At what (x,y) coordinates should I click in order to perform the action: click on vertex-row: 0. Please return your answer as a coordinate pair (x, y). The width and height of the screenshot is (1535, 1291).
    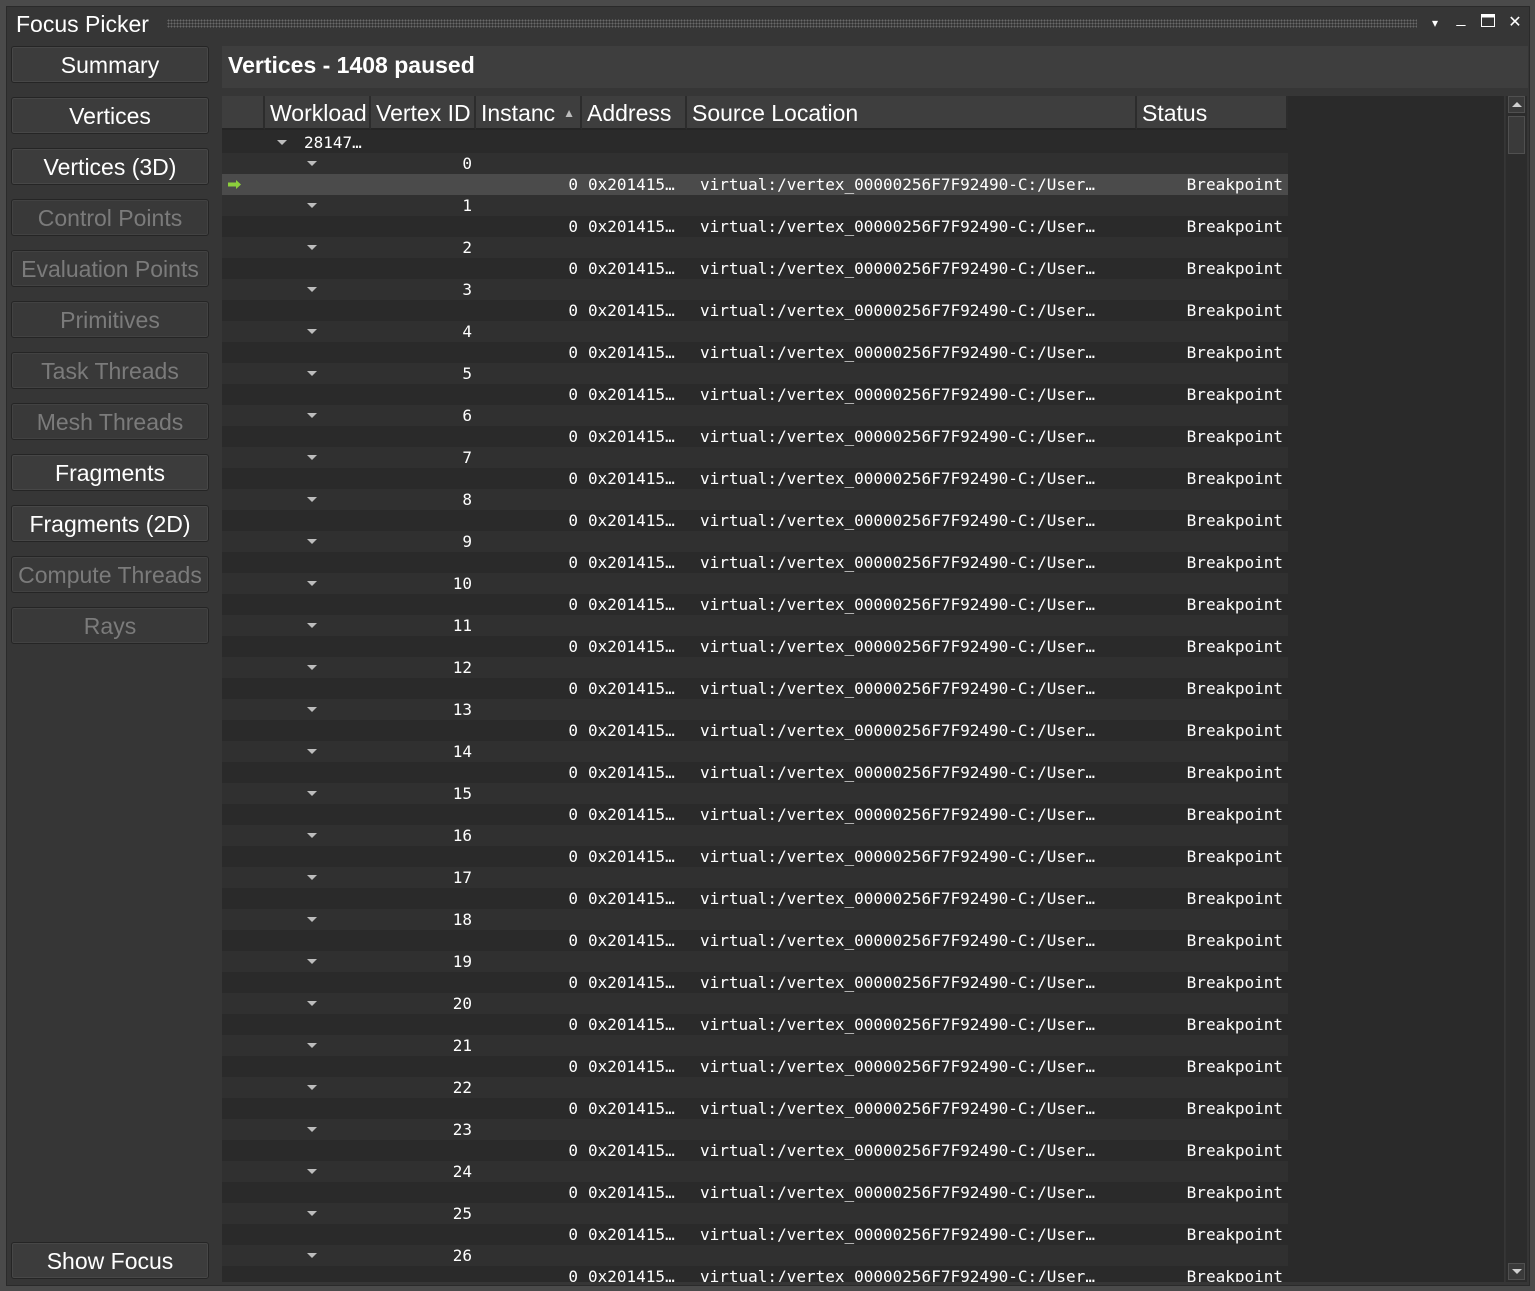
    Looking at the image, I should click on (755, 163).